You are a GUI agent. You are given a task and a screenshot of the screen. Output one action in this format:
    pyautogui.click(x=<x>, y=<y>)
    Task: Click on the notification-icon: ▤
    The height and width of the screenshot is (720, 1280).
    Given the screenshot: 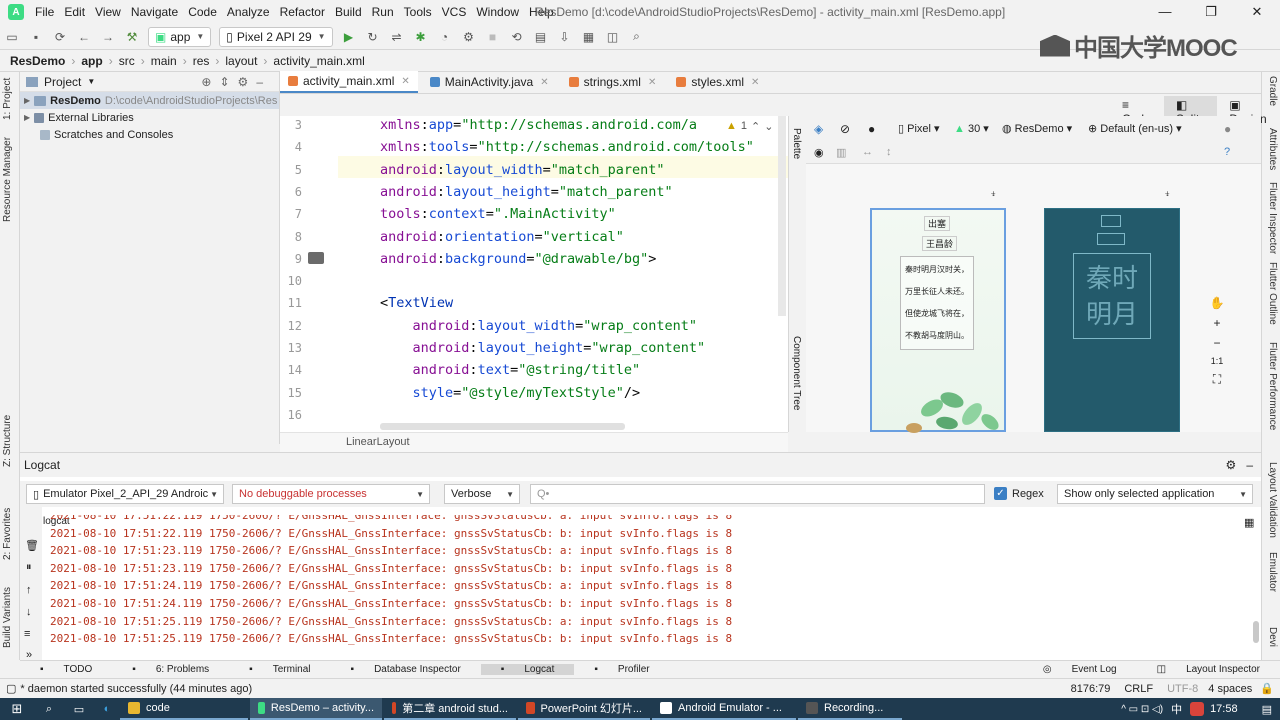 What is the action you would take?
    pyautogui.click(x=1267, y=709)
    